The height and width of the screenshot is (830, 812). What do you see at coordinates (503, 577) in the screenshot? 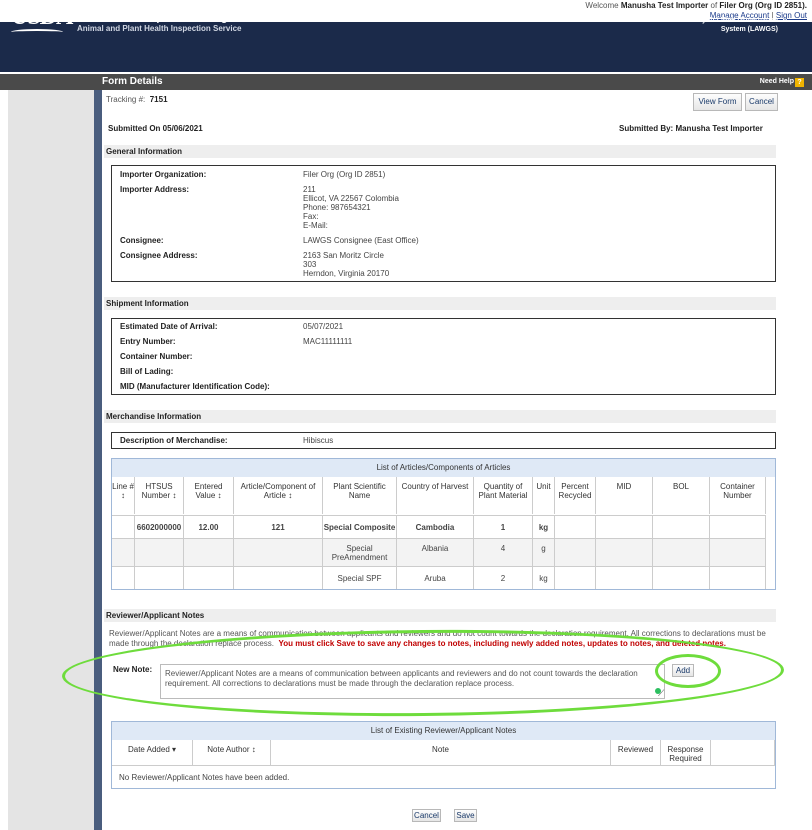
I see `table-cell: 2` at bounding box center [503, 577].